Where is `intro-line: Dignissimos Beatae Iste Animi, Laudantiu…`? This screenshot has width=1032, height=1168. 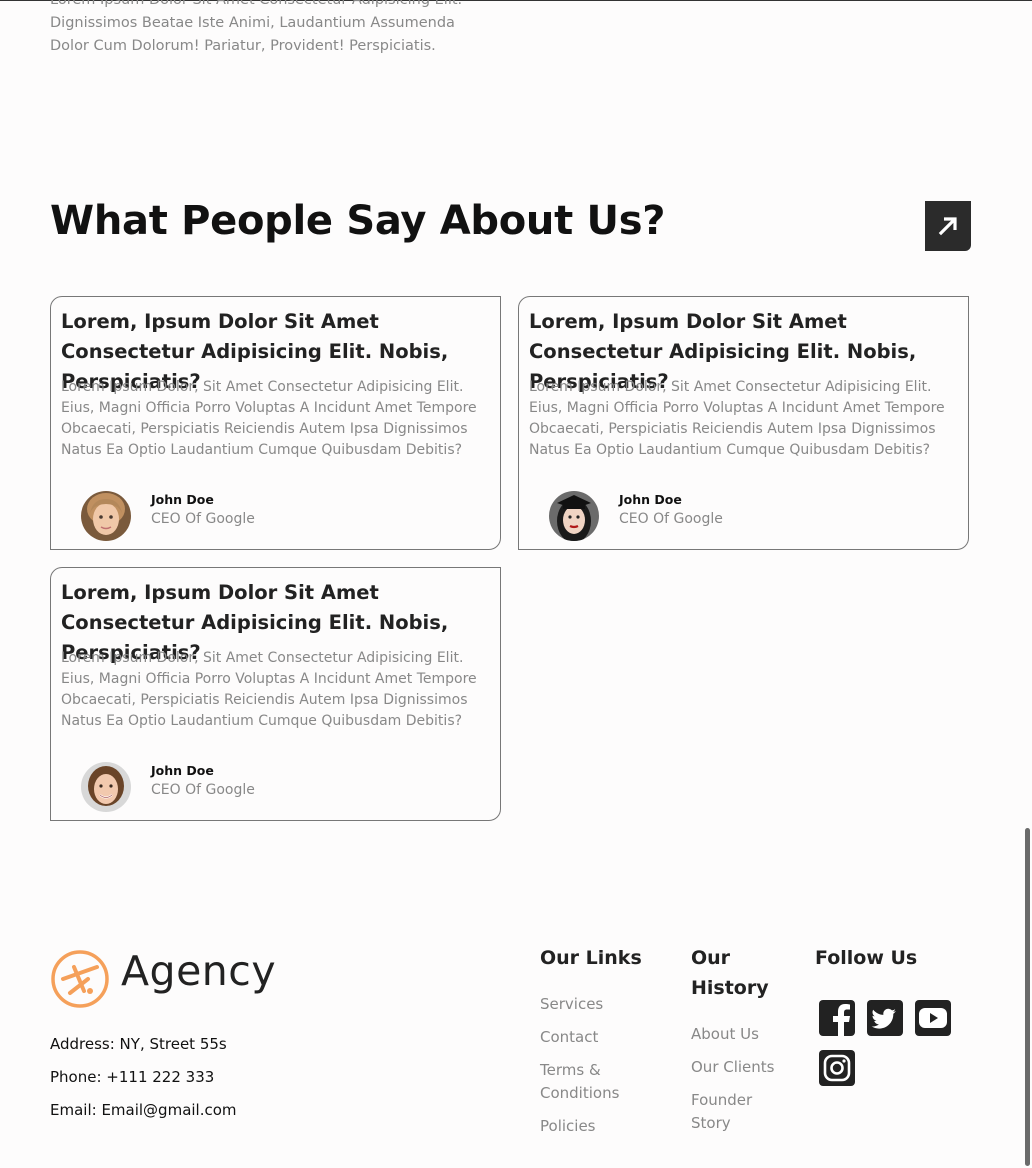 intro-line: Dignissimos Beatae Iste Animi, Laudantiu… is located at coordinates (252, 23).